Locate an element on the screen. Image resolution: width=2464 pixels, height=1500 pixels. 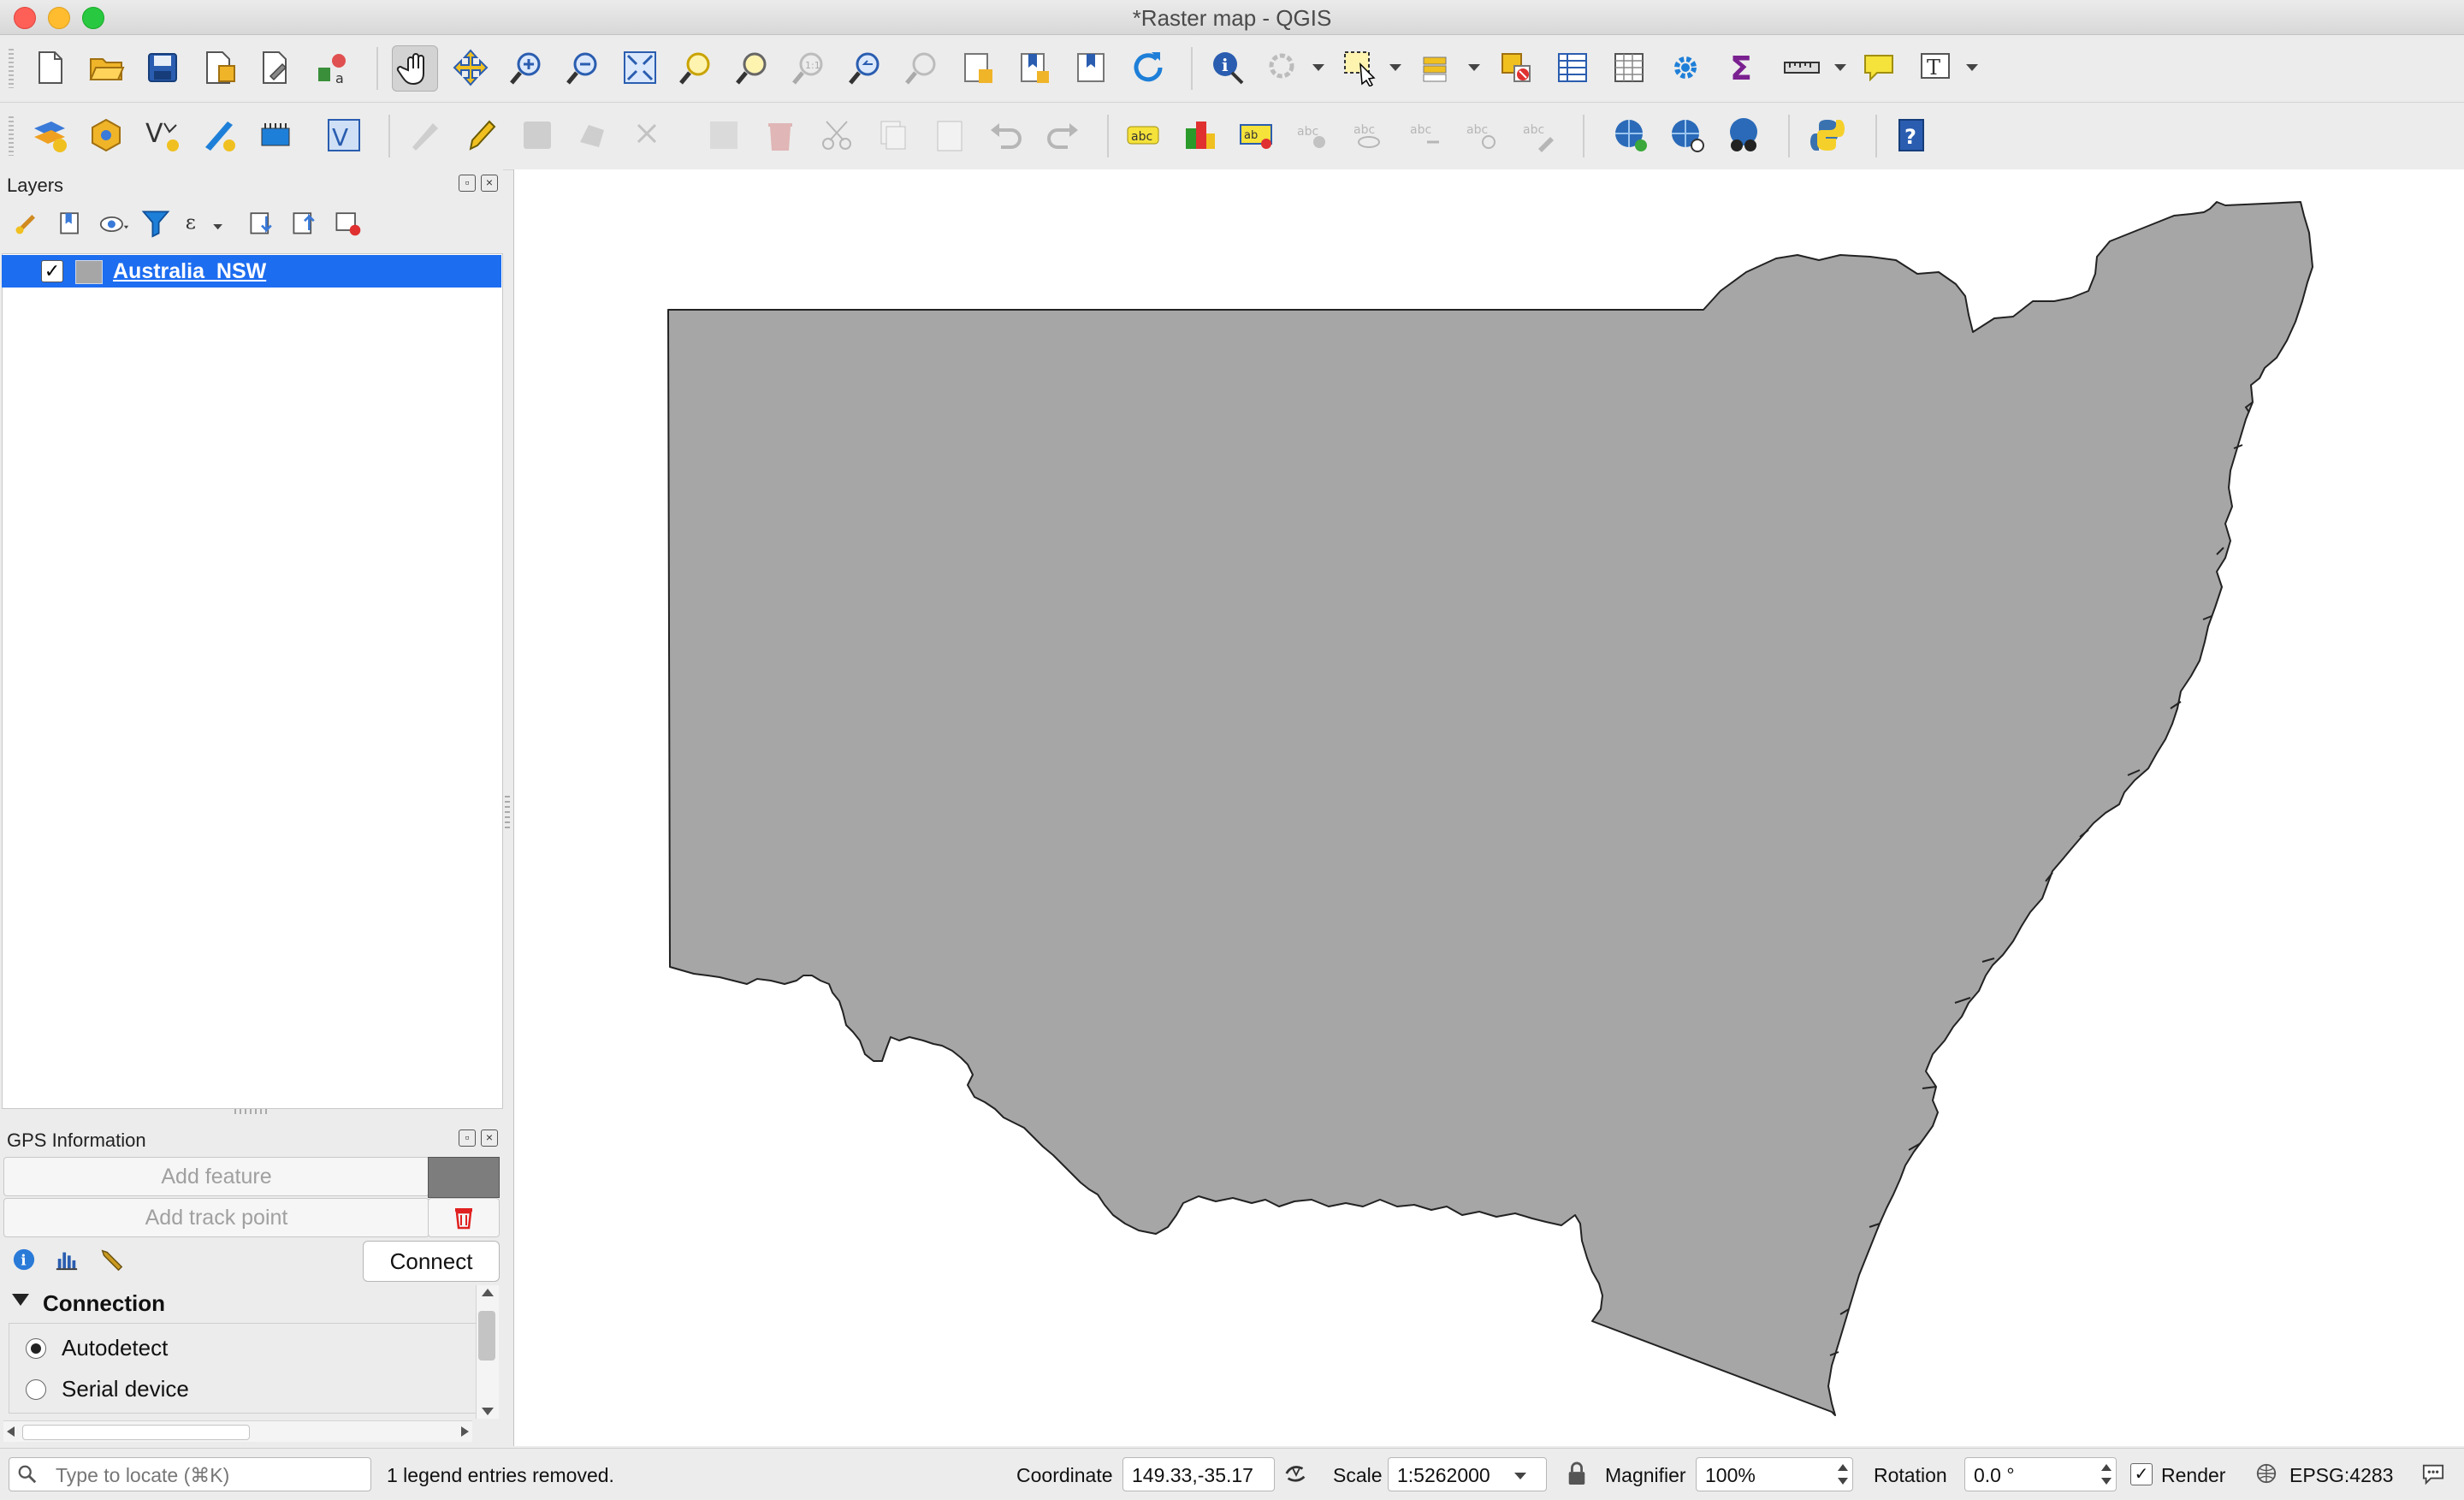
pin-label-icon: ab is located at coordinates (1256, 135).